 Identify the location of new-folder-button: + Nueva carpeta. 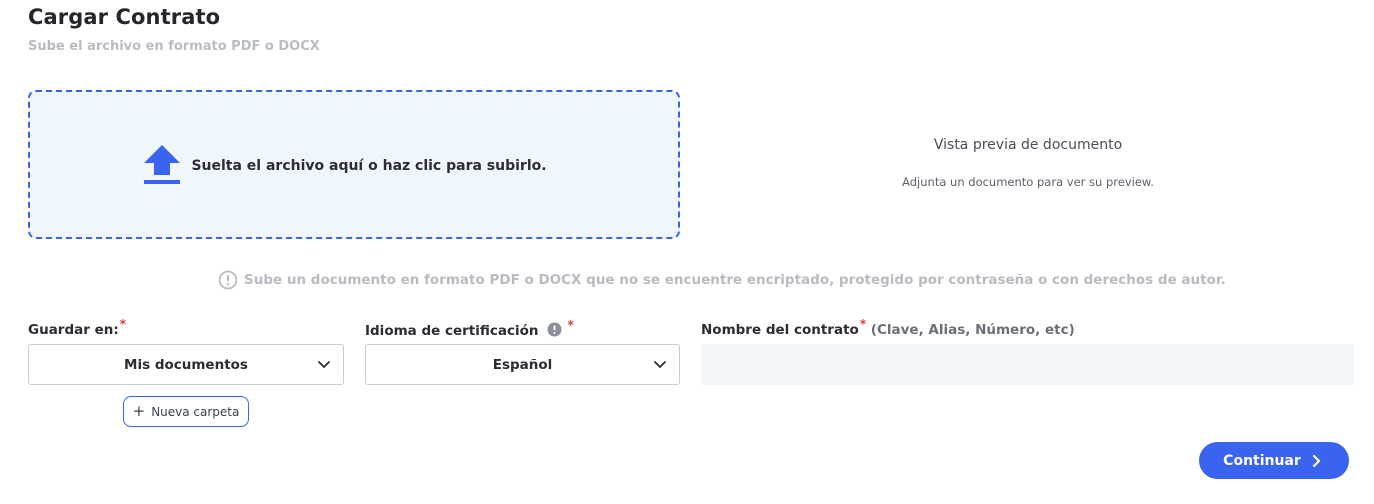
(186, 411).